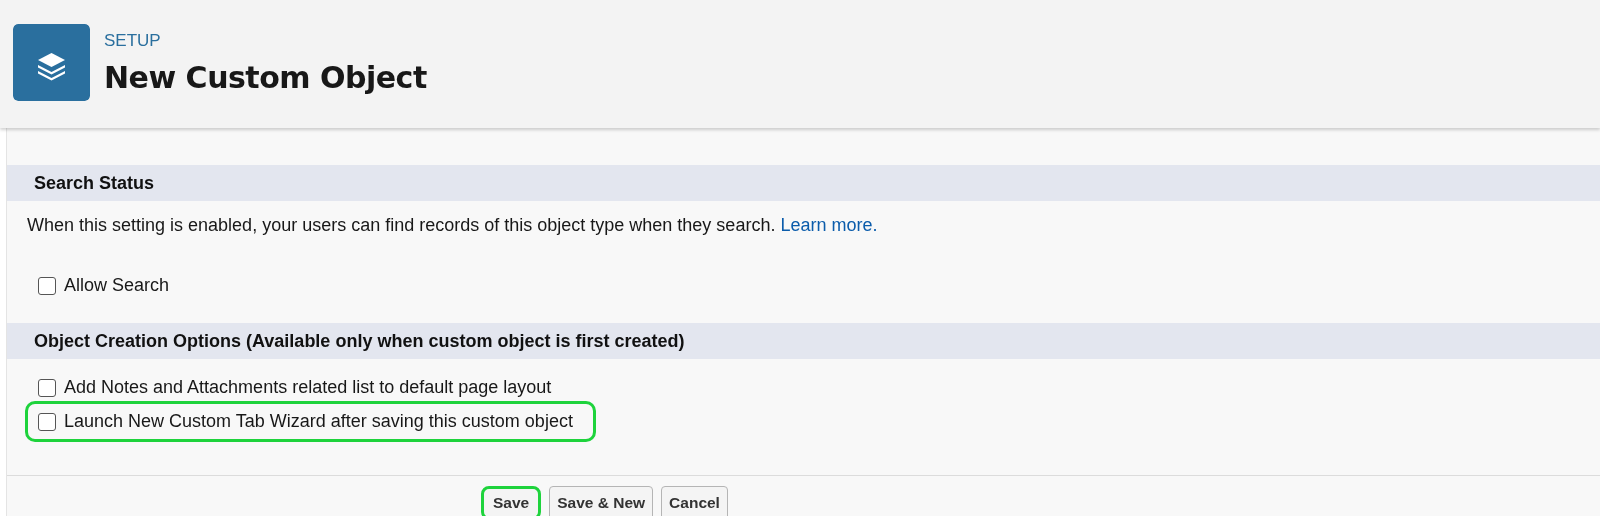  Describe the element at coordinates (601, 501) in the screenshot. I see `form-button: Save & New` at that location.